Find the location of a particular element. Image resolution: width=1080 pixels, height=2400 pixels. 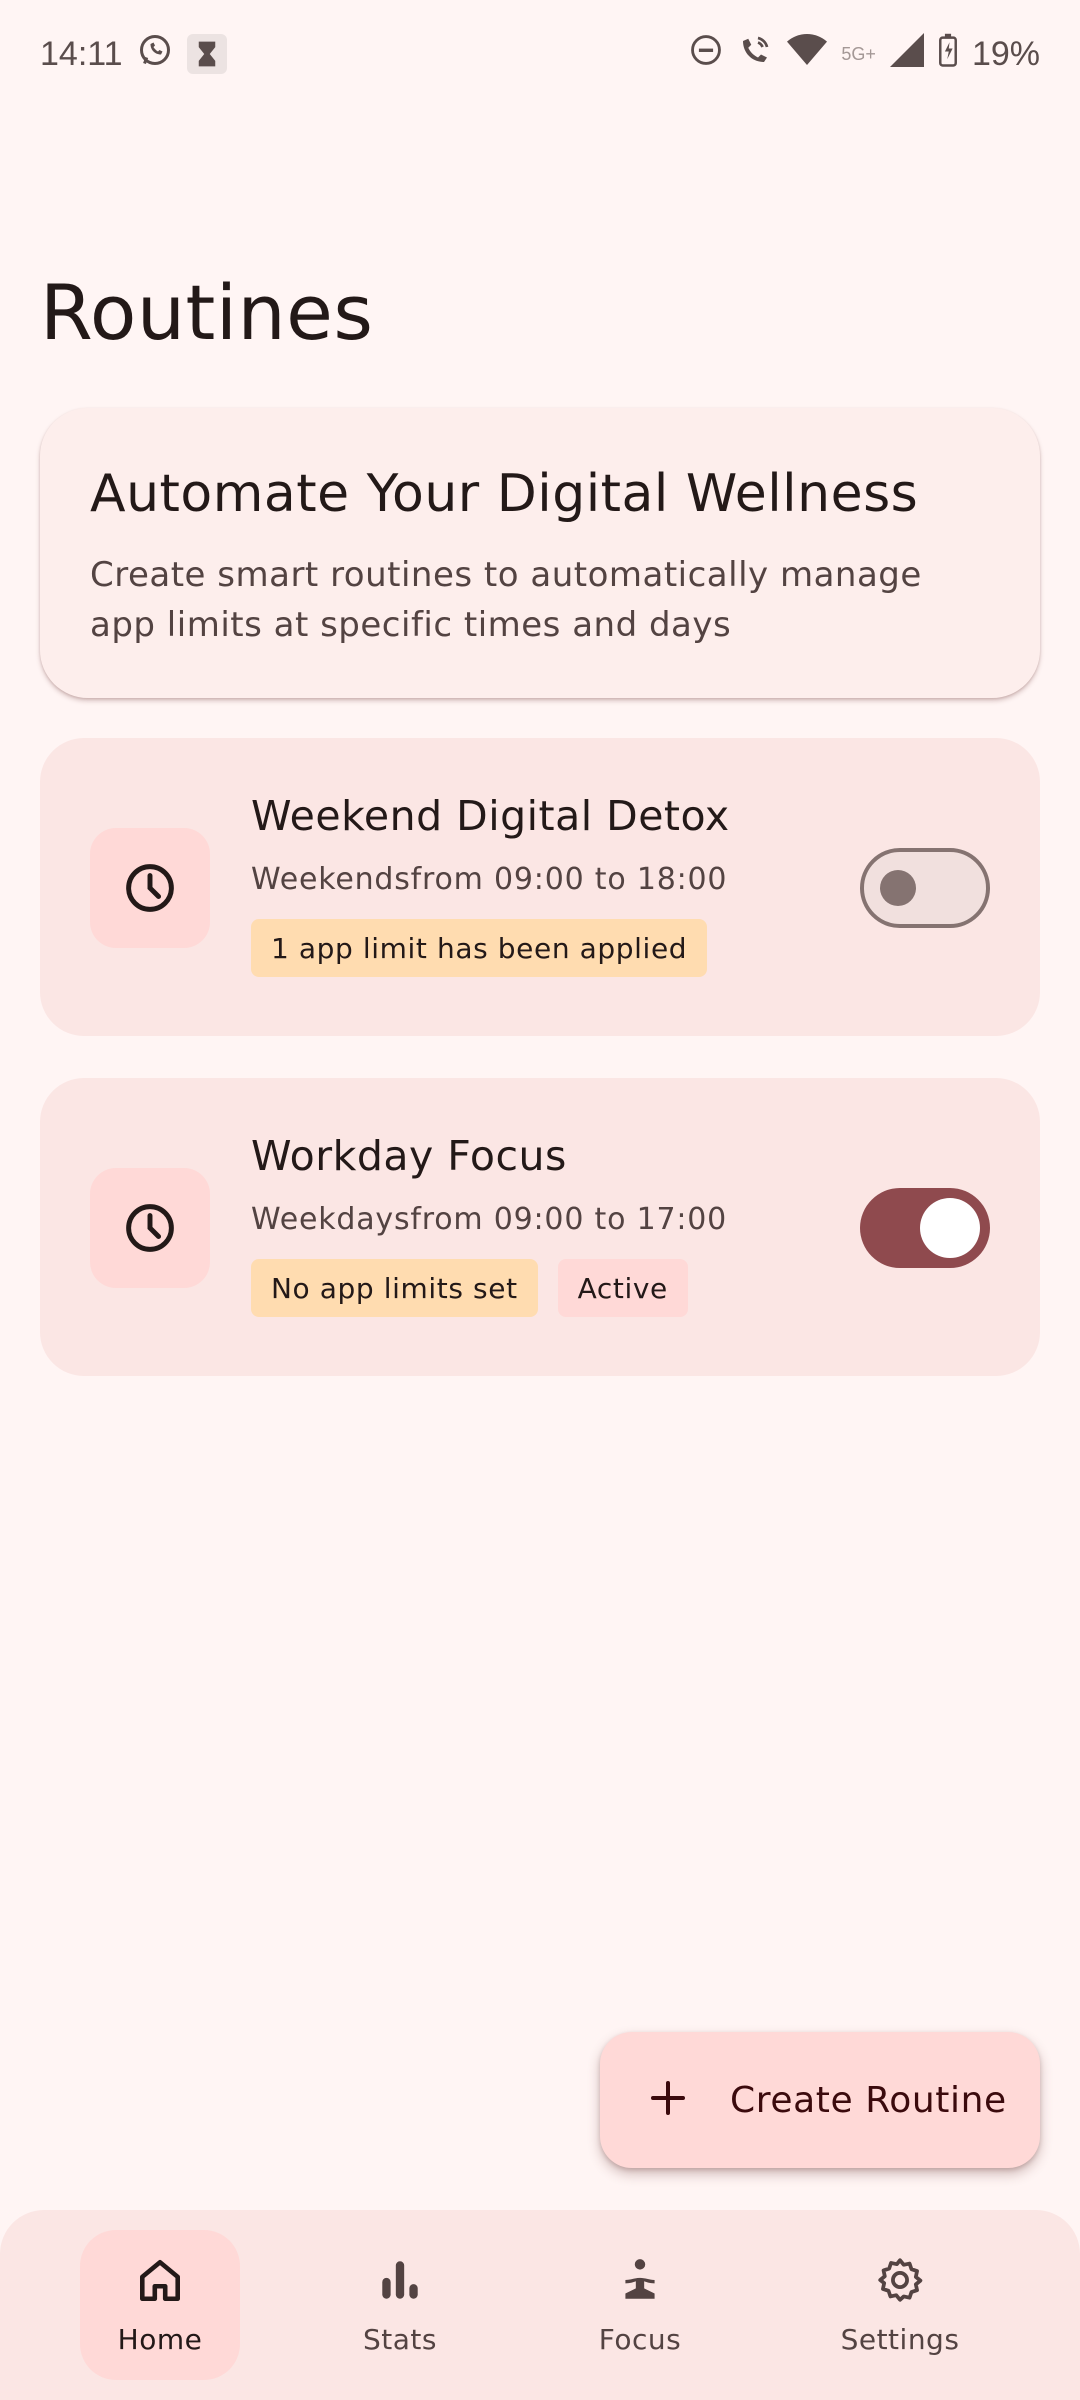

nav-item-focus: Focus is located at coordinates (640, 2305).